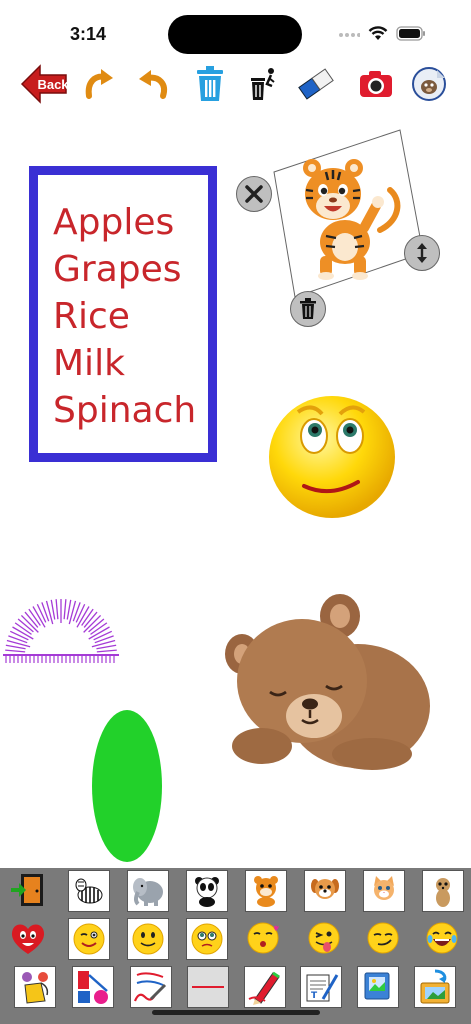 Image resolution: width=471 pixels, height=1024 pixels. I want to click on protractor-shape, so click(61, 632).